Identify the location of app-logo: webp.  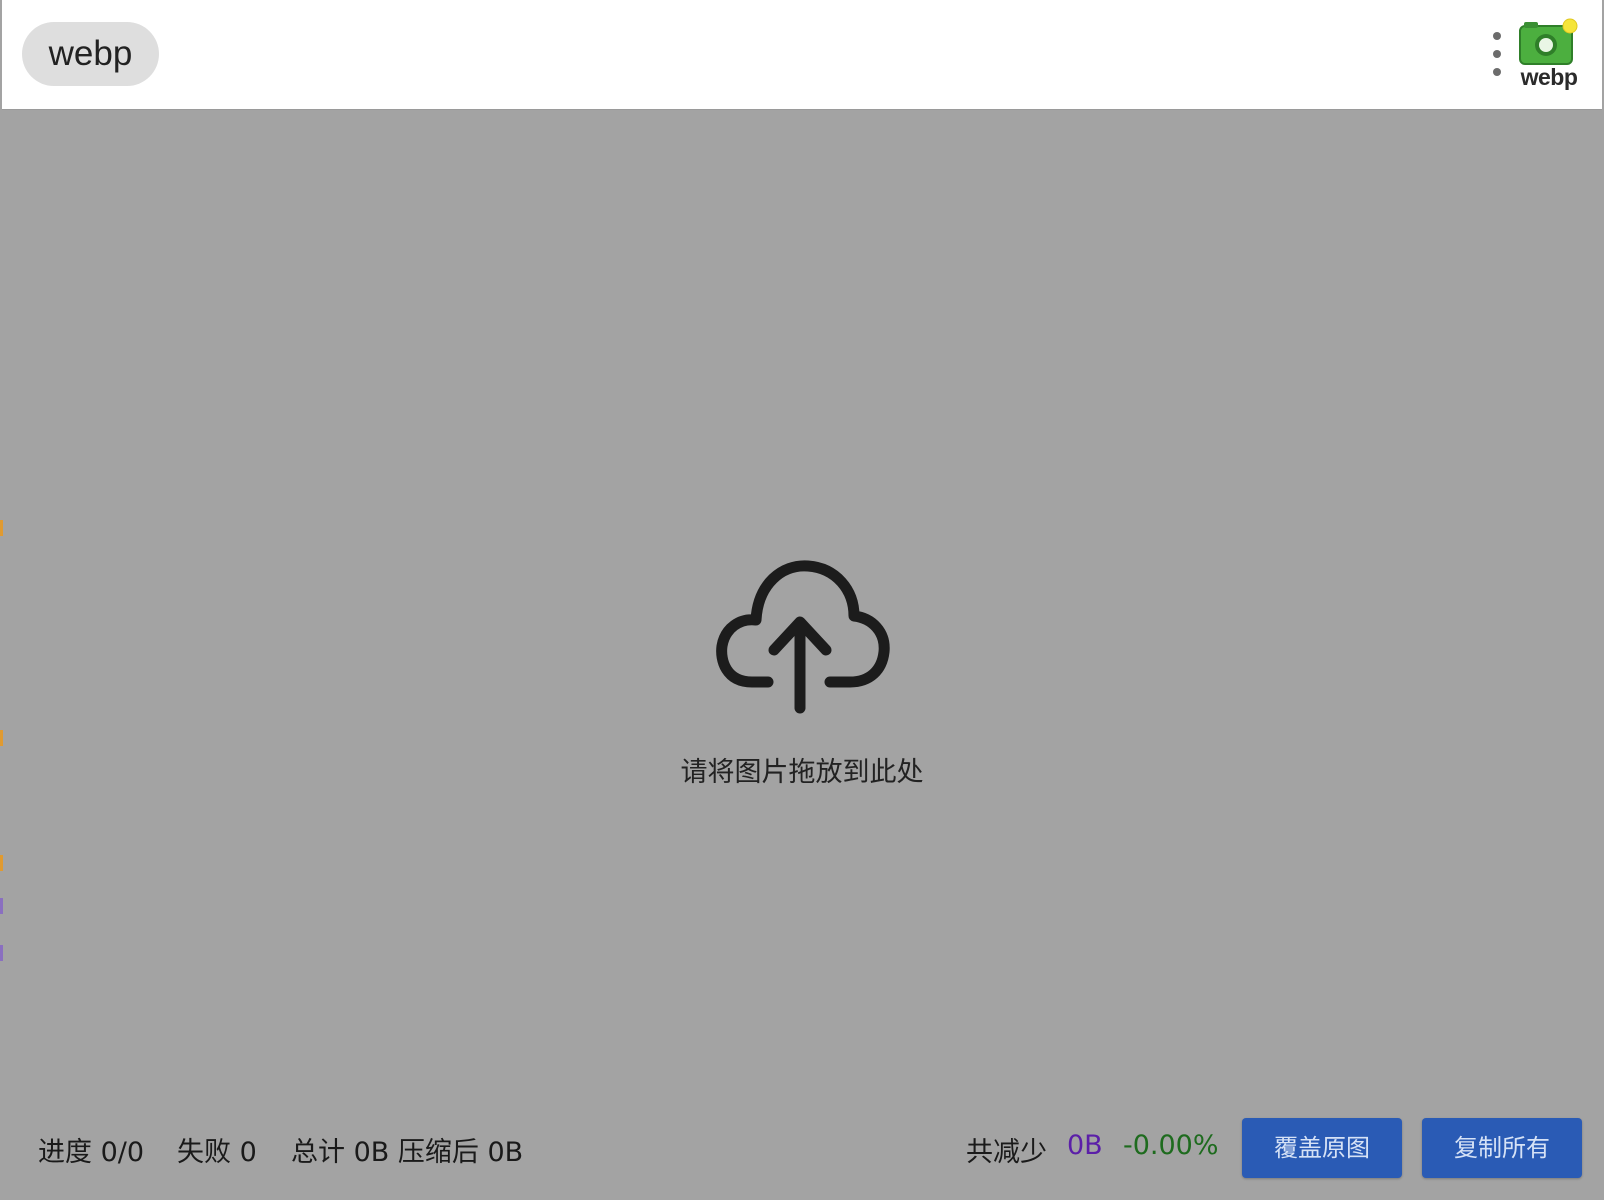
(1549, 57).